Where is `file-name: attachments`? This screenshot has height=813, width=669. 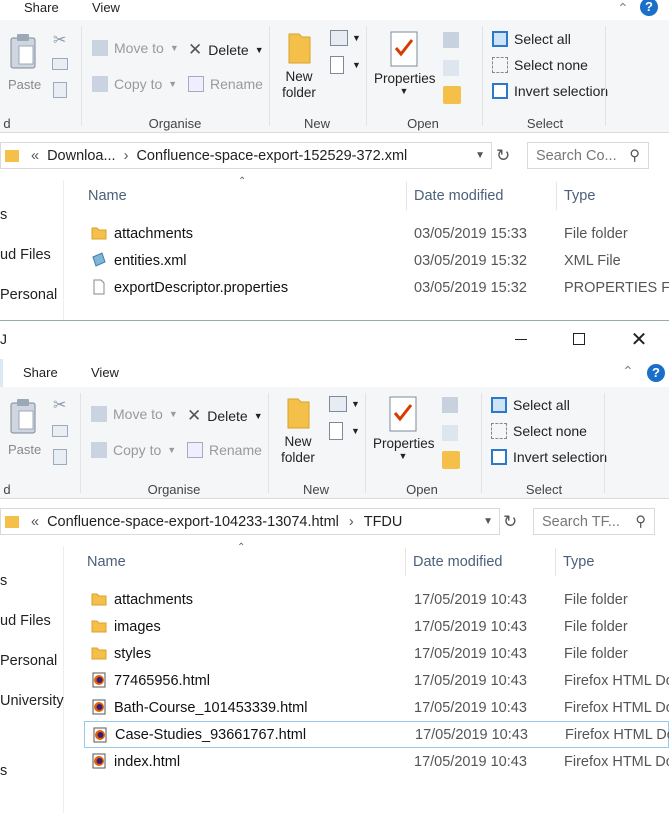
file-name: attachments is located at coordinates (153, 599).